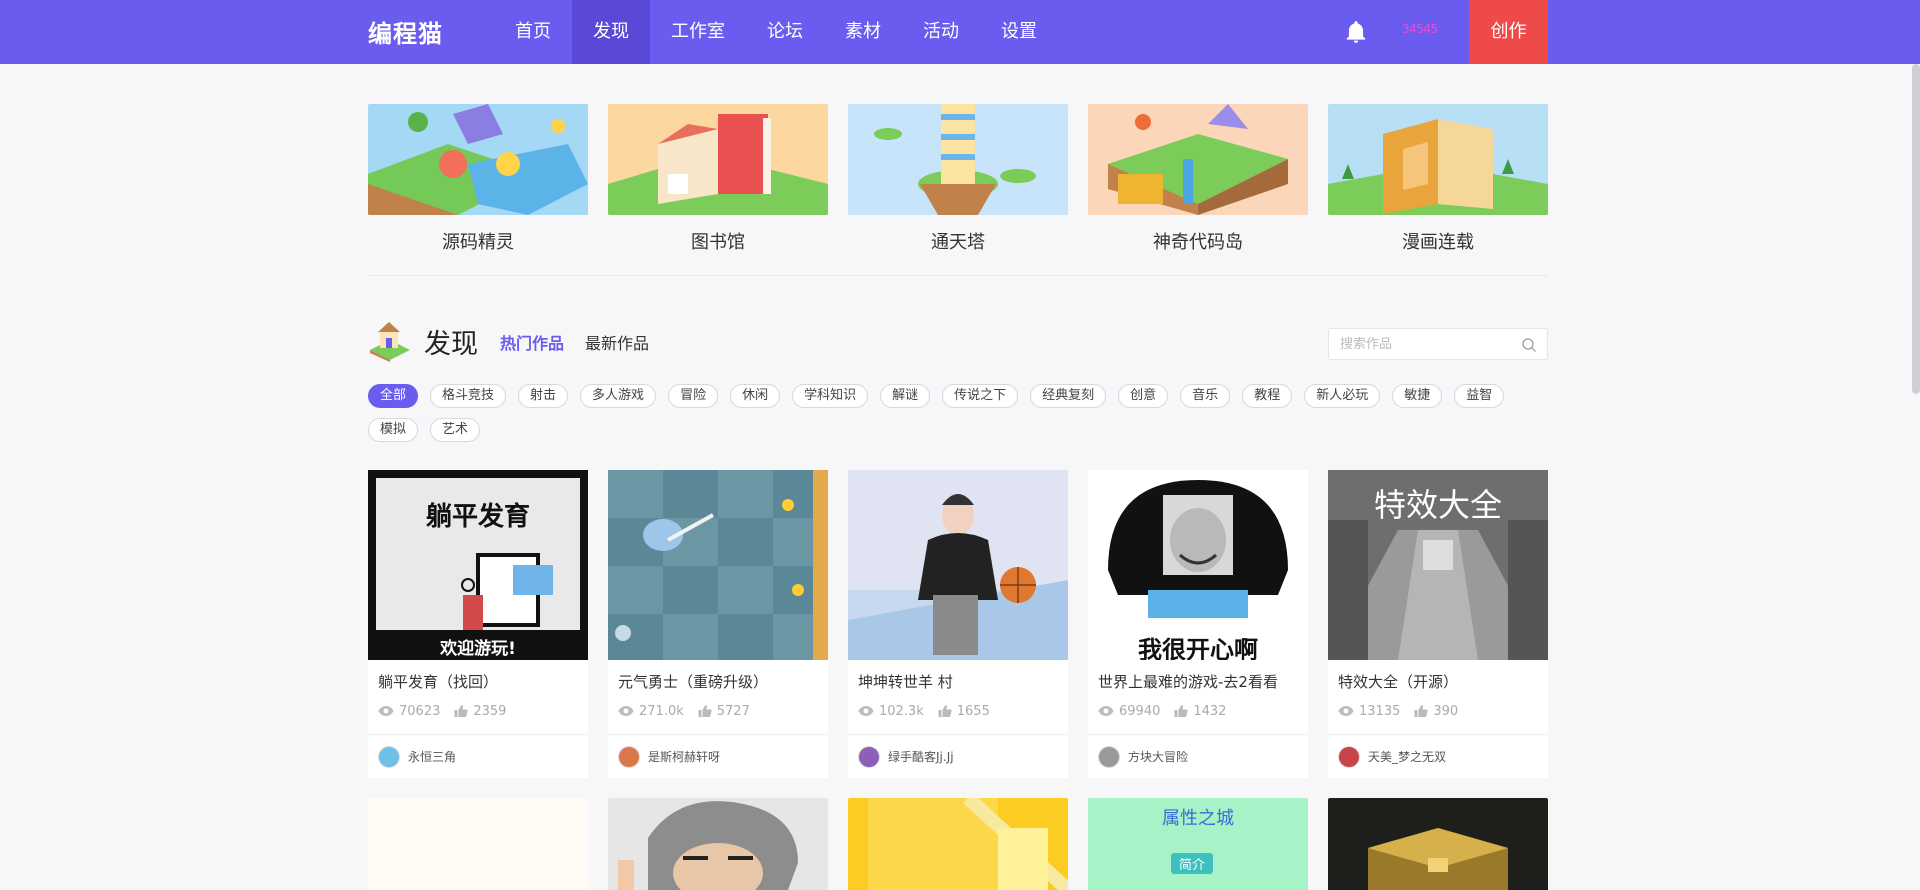 The width and height of the screenshot is (1920, 890). What do you see at coordinates (1198, 565) in the screenshot?
I see `work-thumbnail: 我很开心啊` at bounding box center [1198, 565].